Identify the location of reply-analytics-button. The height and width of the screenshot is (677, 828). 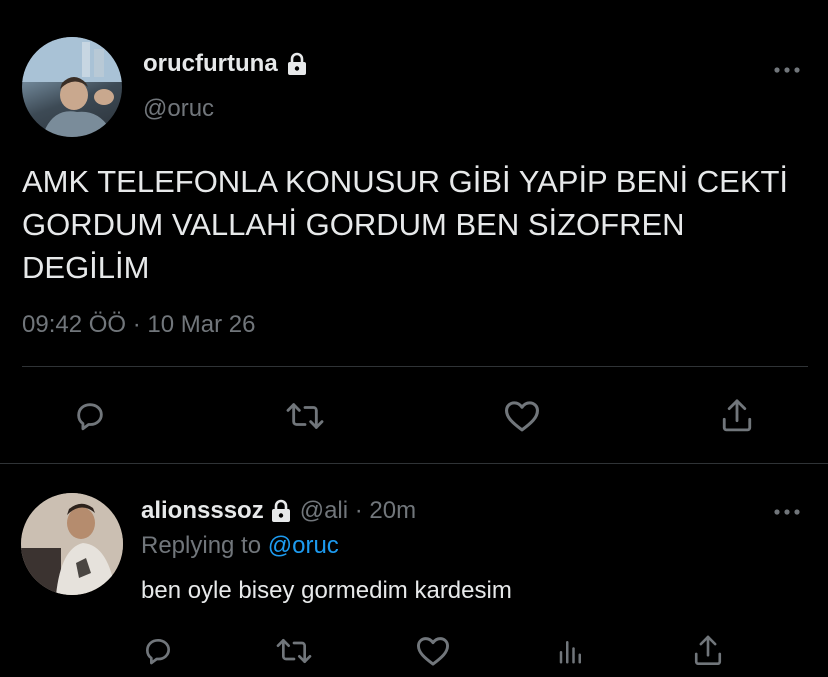
(571, 651).